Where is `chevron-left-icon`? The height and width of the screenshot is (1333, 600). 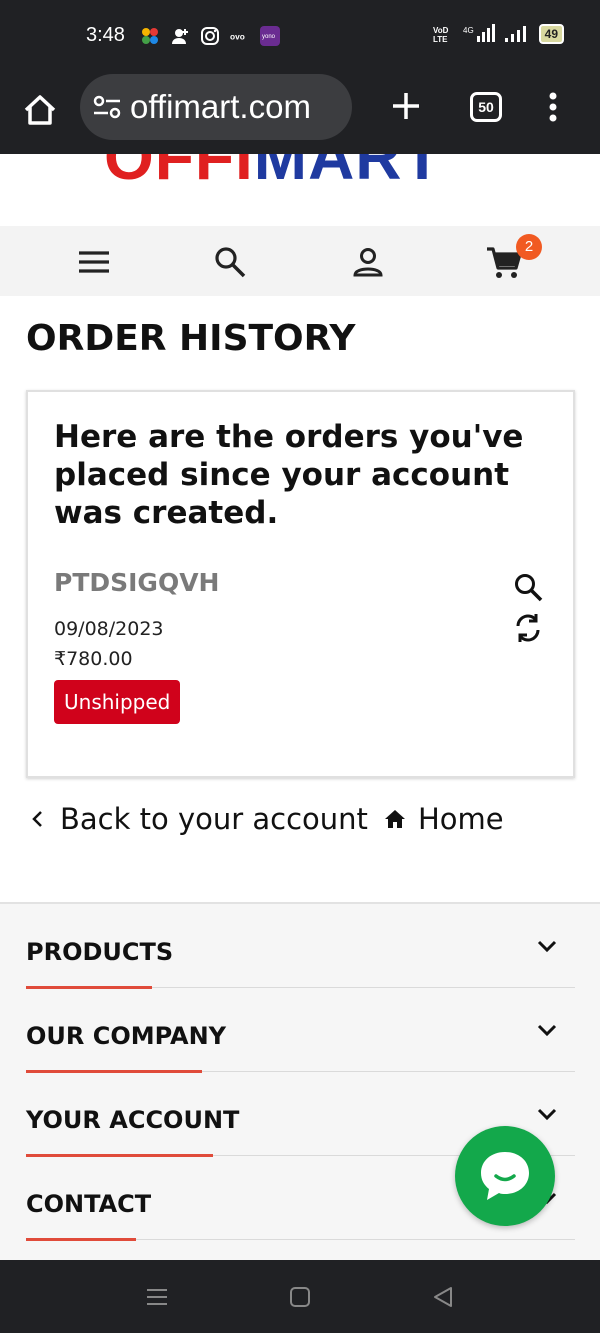
chevron-left-icon is located at coordinates (37, 819).